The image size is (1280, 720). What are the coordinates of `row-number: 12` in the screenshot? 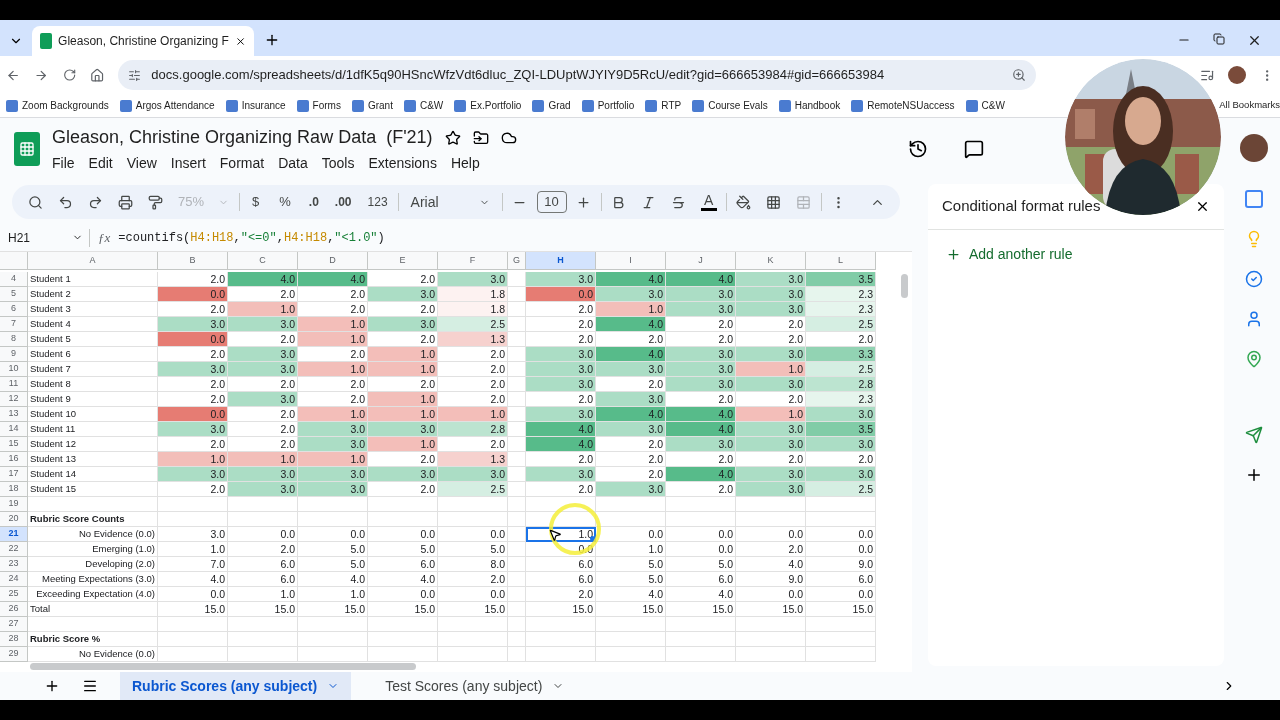 It's located at (14, 399).